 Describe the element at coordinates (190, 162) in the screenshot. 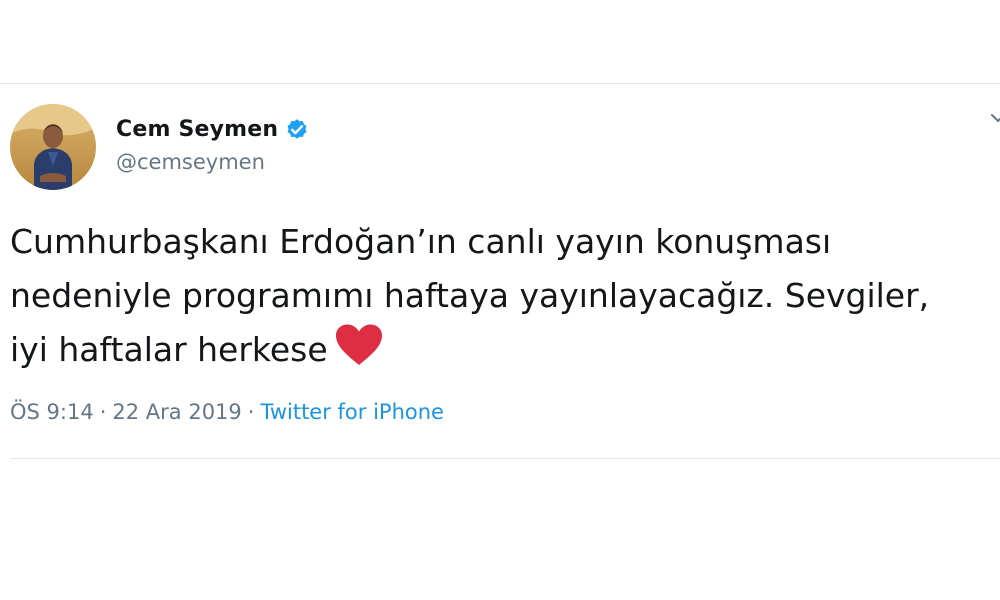

I see `author-handle: @cemseymen` at that location.